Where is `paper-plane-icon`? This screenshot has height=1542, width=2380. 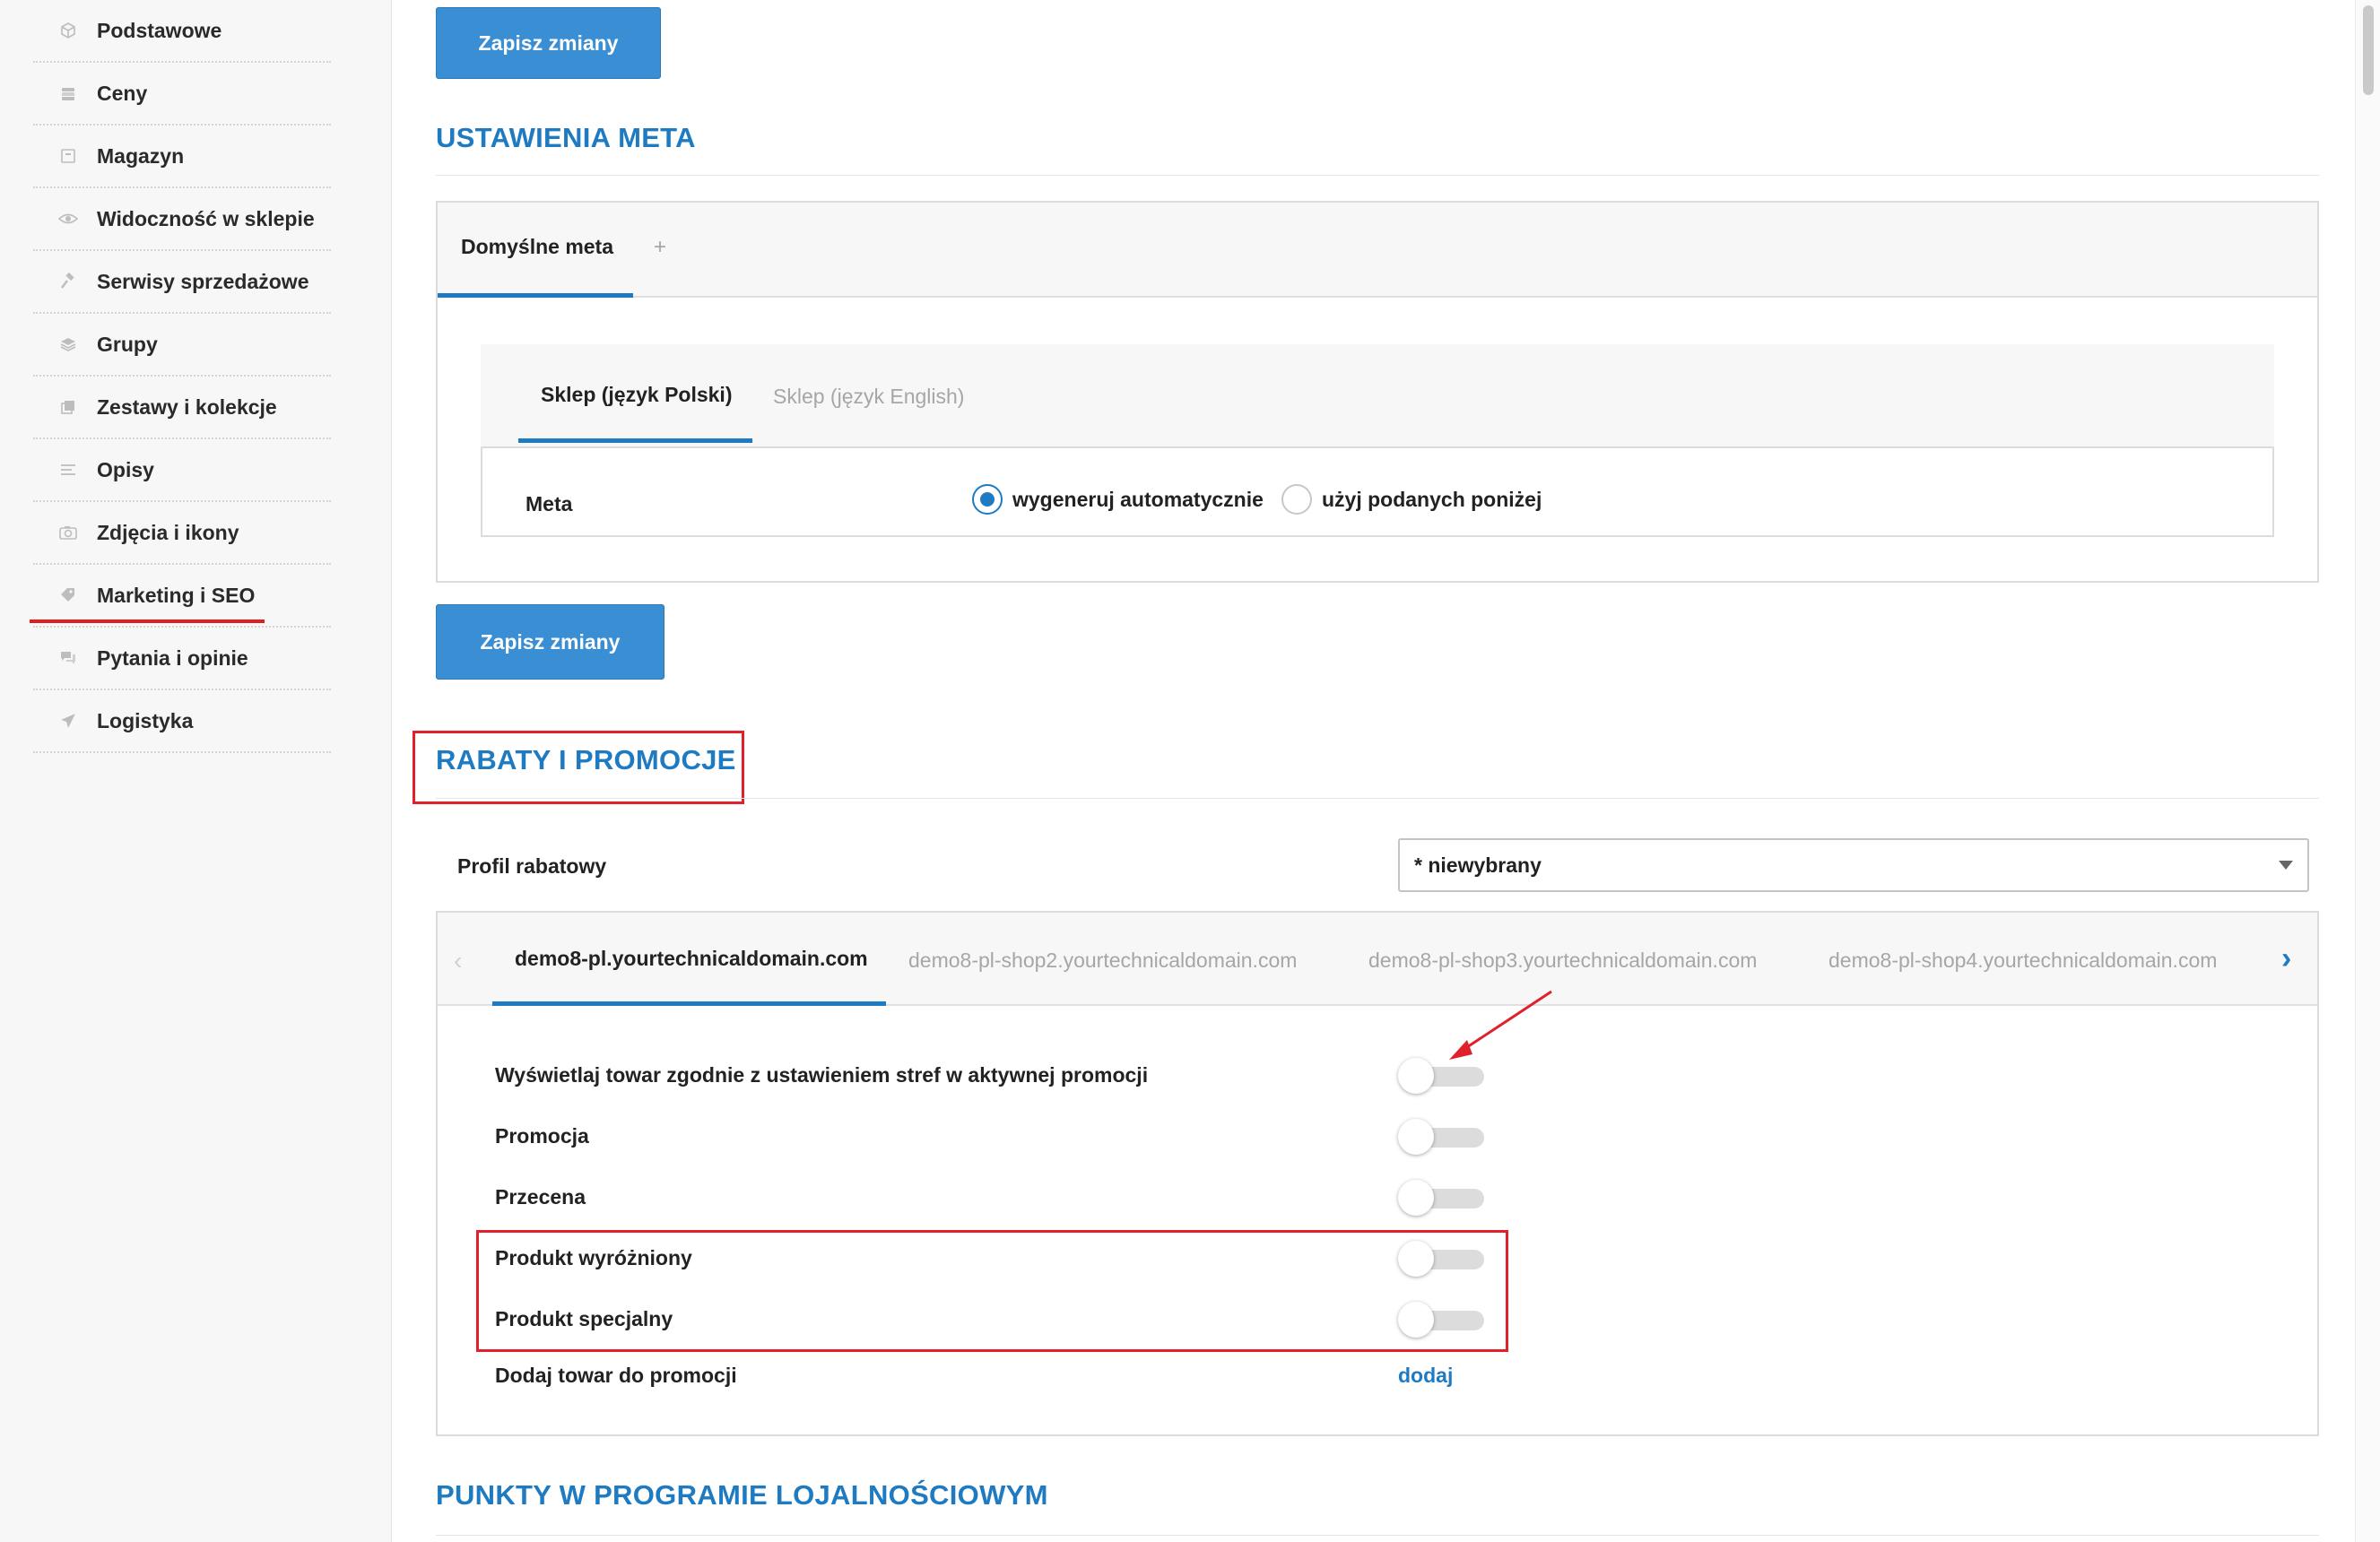 paper-plane-icon is located at coordinates (68, 721).